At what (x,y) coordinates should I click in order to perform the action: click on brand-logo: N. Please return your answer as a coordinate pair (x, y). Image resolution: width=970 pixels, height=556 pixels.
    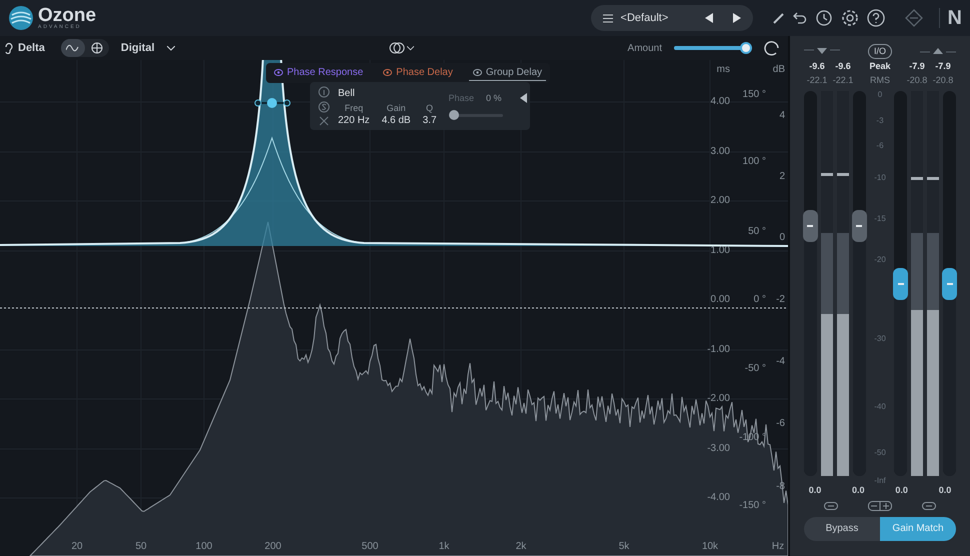
    Looking at the image, I should click on (950, 18).